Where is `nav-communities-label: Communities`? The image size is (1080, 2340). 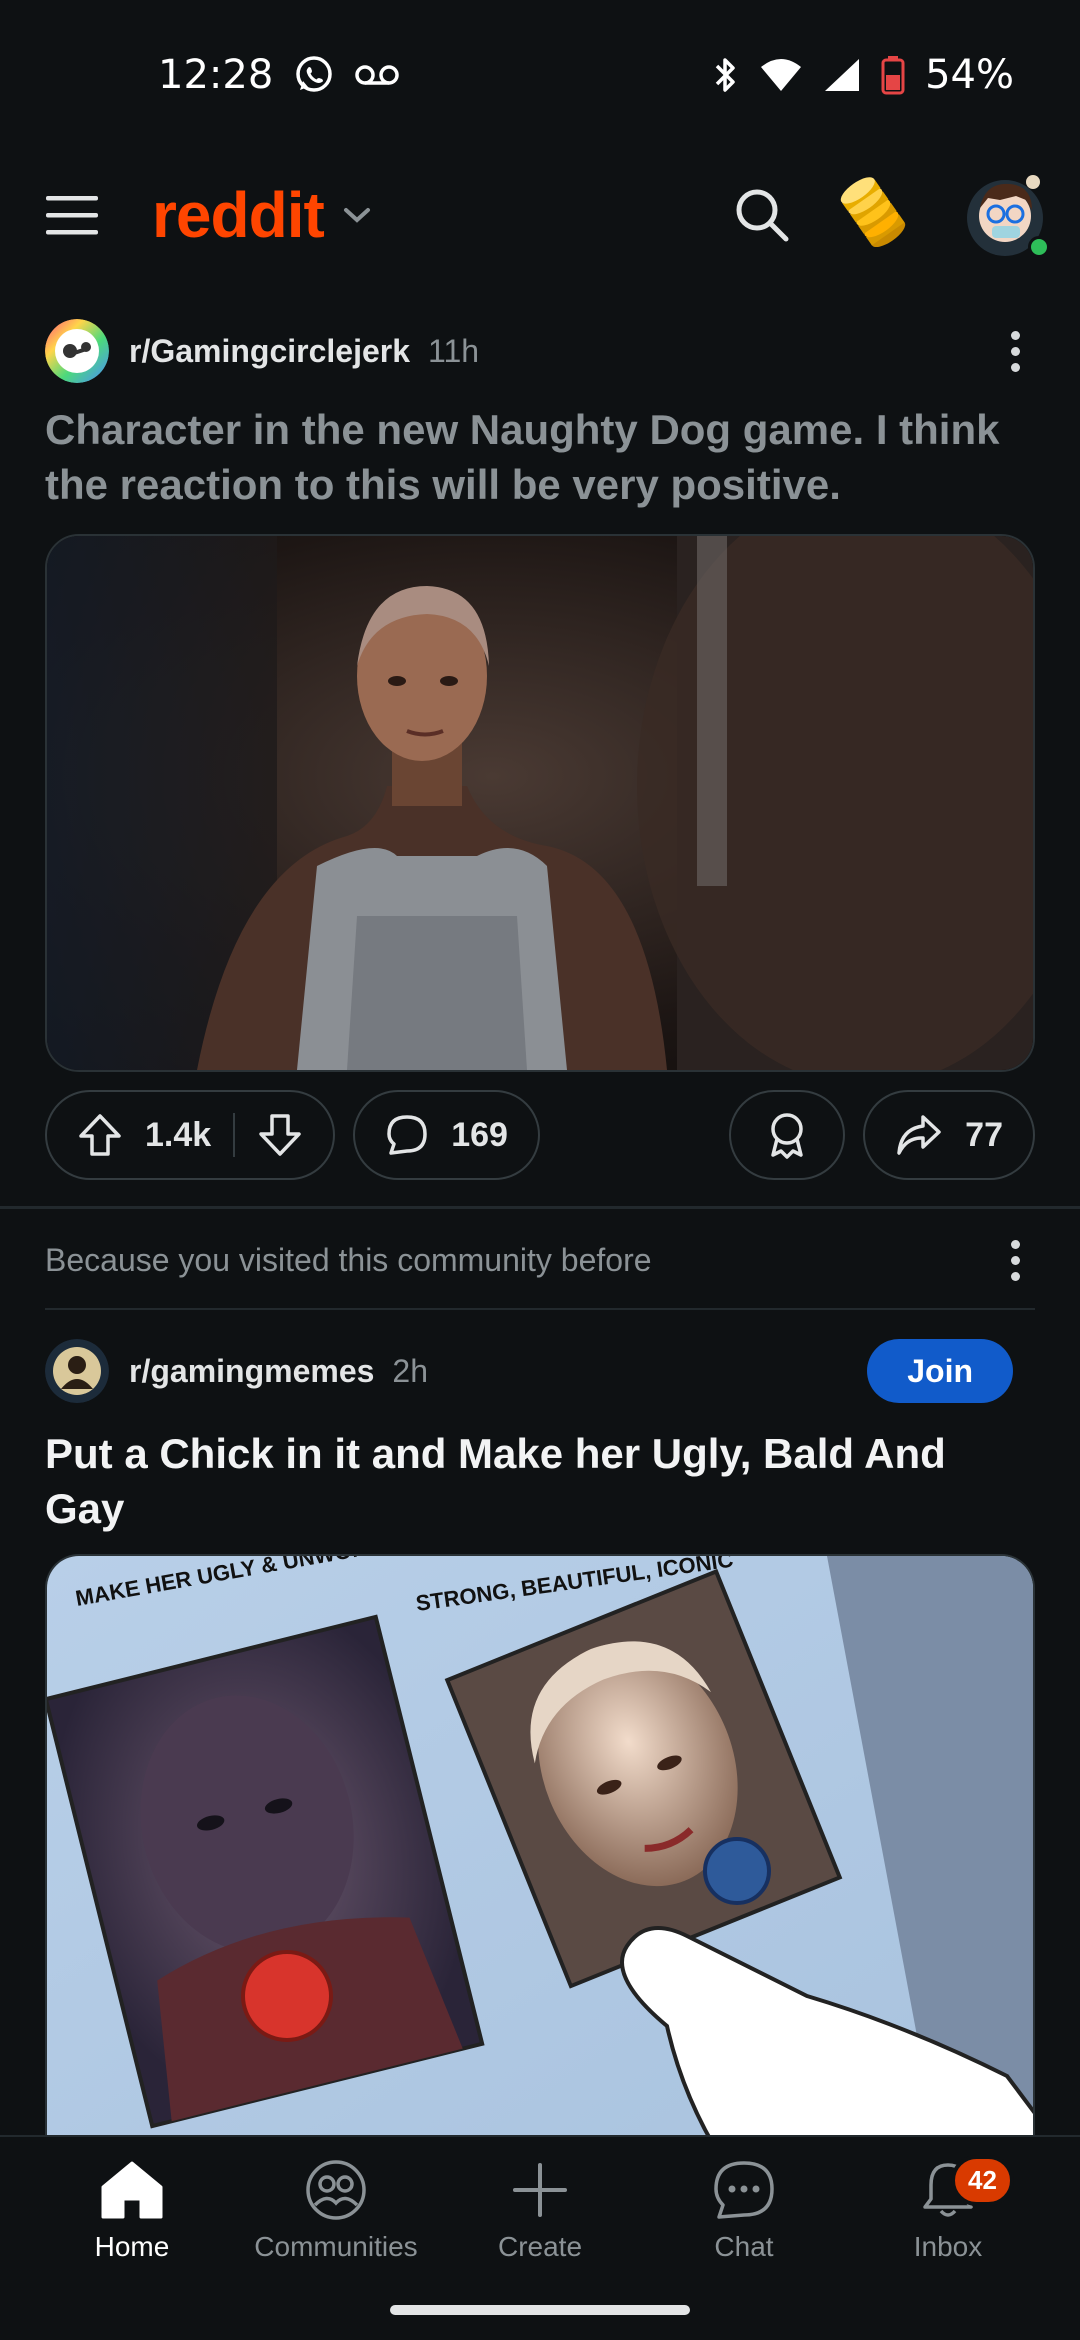
nav-communities-label: Communities is located at coordinates (336, 2246).